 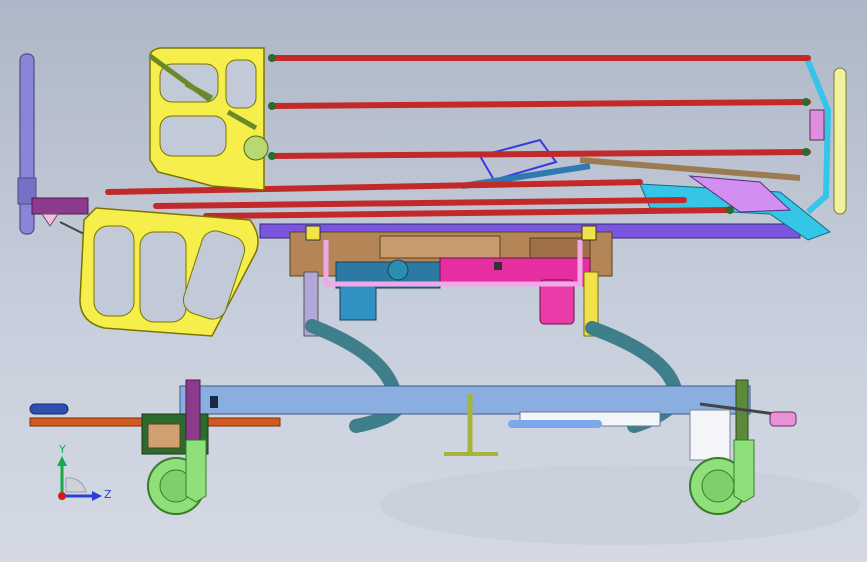 I want to click on headboard-upper, so click(x=208, y=119).